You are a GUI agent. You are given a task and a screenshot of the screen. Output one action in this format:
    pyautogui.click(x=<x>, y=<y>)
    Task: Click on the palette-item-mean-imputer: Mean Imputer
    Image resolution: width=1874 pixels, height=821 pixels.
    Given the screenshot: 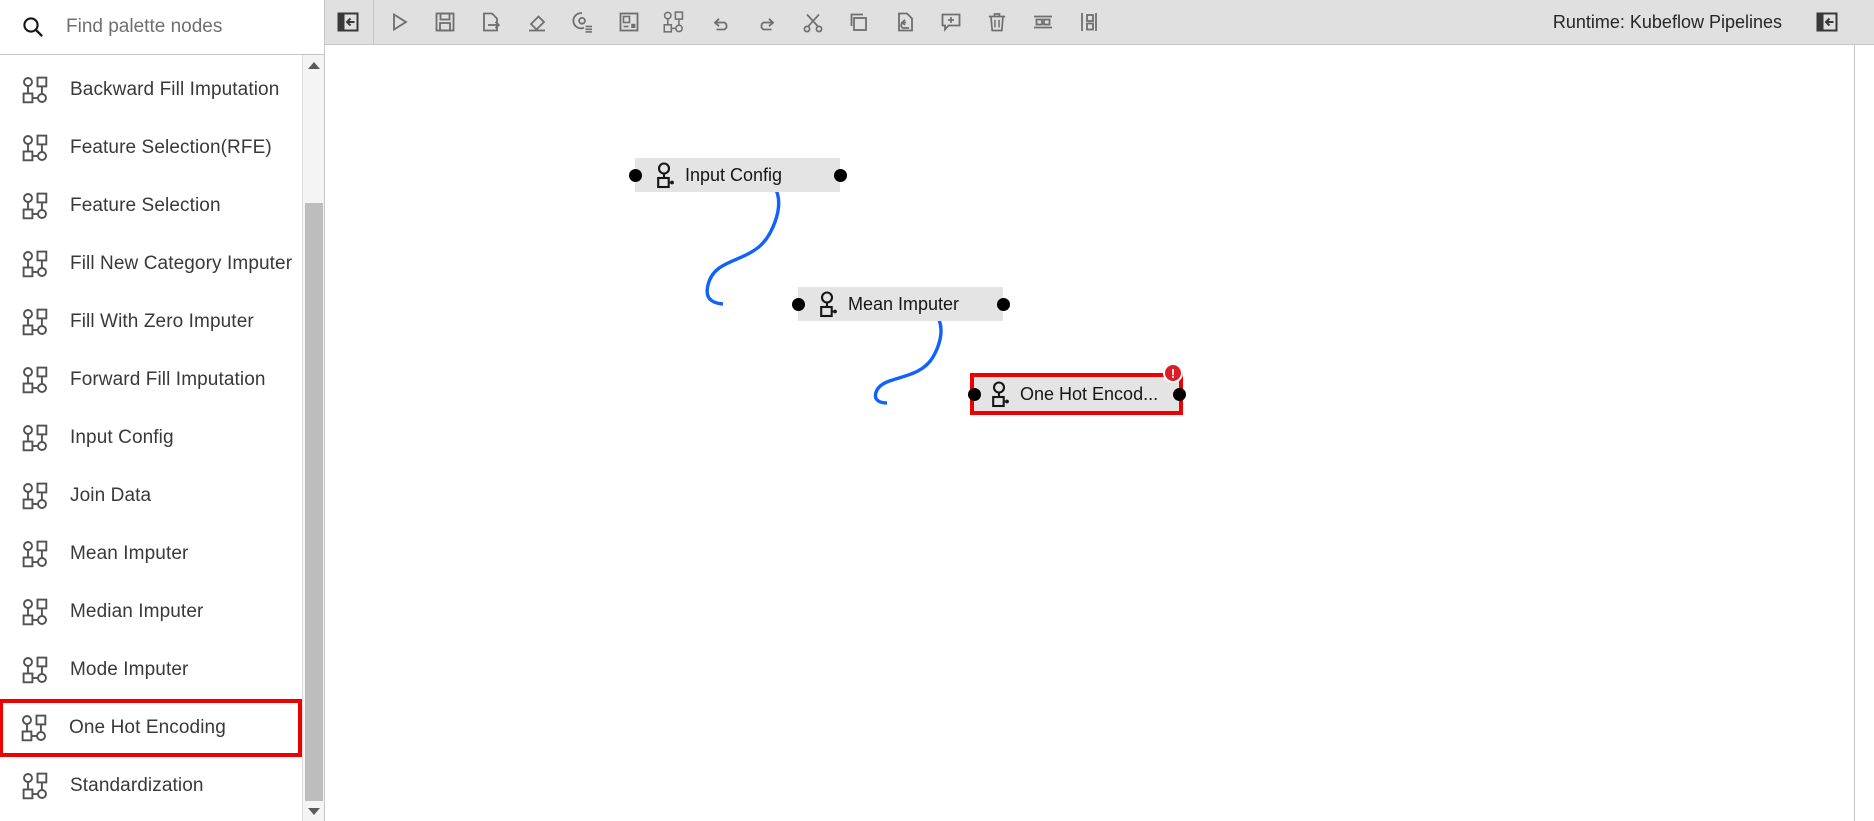 What is the action you would take?
    pyautogui.click(x=151, y=554)
    